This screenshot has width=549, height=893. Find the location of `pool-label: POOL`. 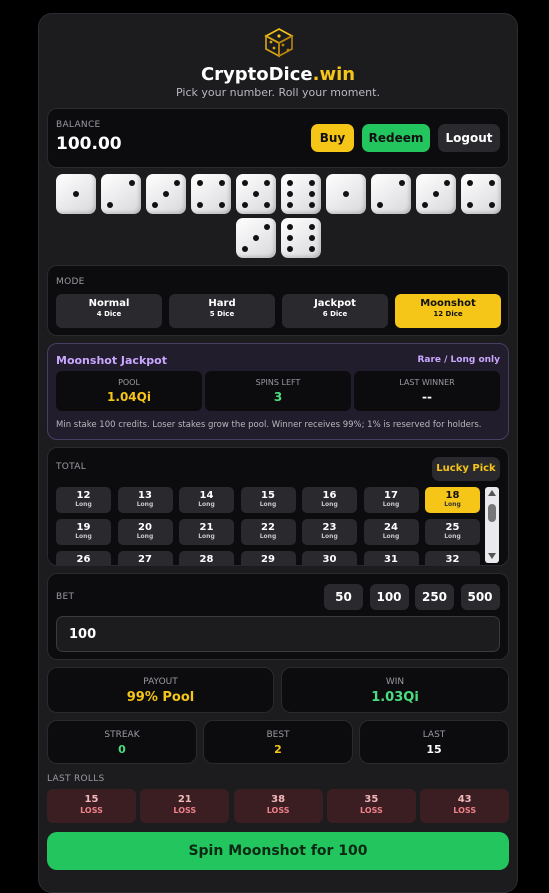

pool-label: POOL is located at coordinates (129, 382).